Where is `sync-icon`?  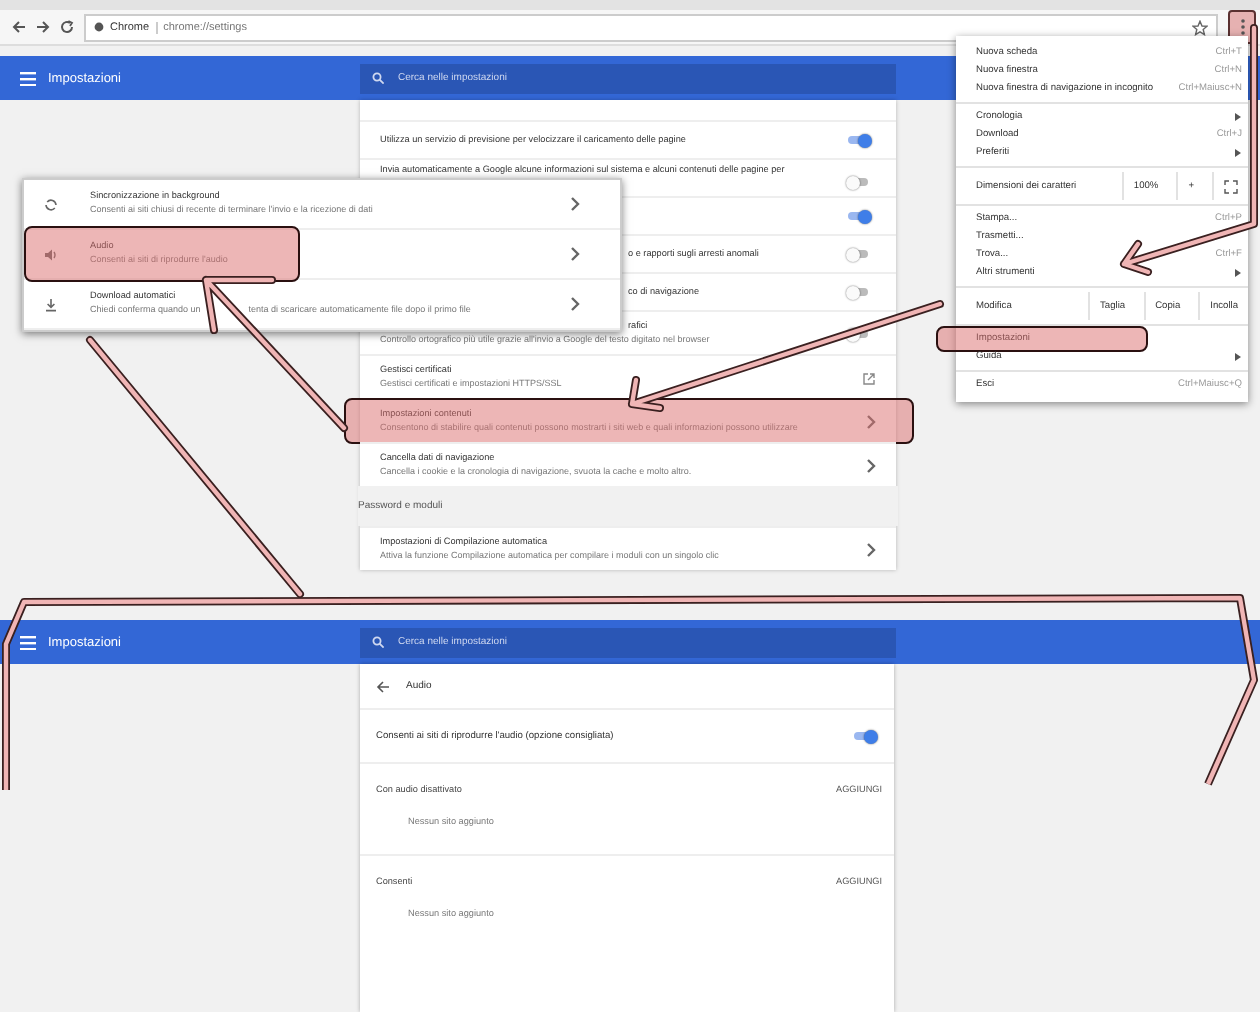
sync-icon is located at coordinates (51, 204).